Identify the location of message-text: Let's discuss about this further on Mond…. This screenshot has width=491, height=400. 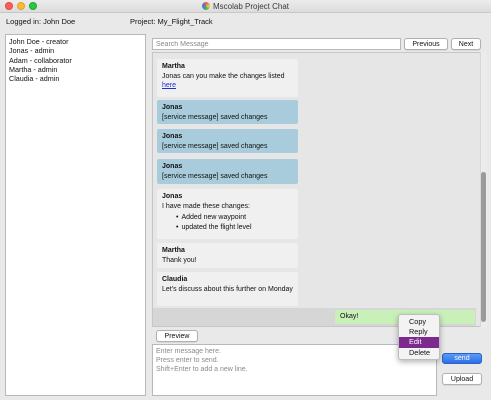
(227, 289).